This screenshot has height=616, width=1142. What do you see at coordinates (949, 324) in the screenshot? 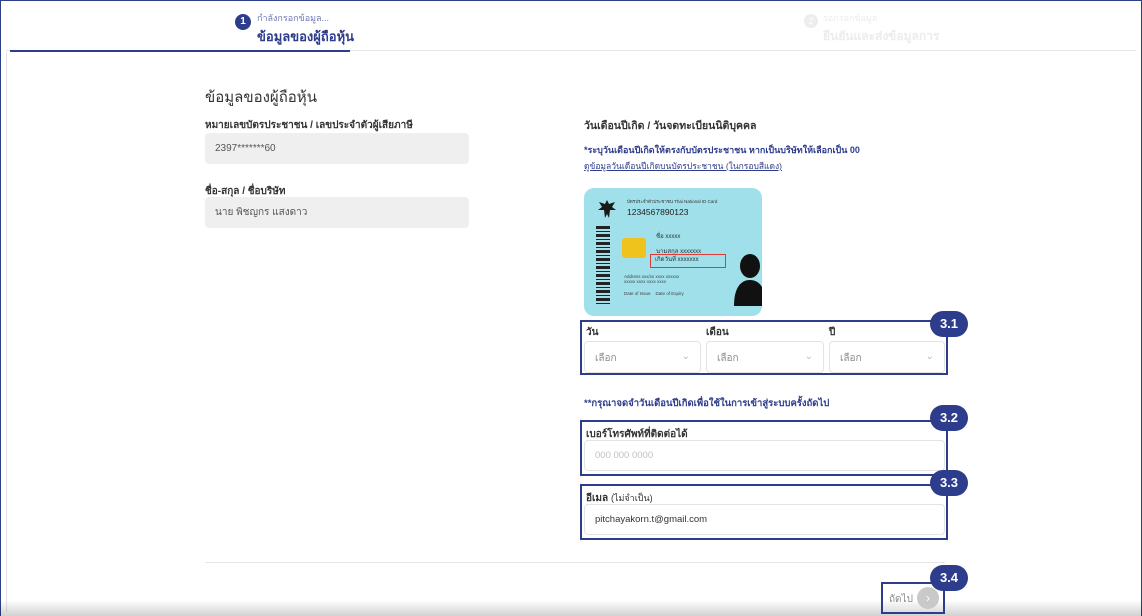
I see `annotation-badge-3-1: 3.1` at bounding box center [949, 324].